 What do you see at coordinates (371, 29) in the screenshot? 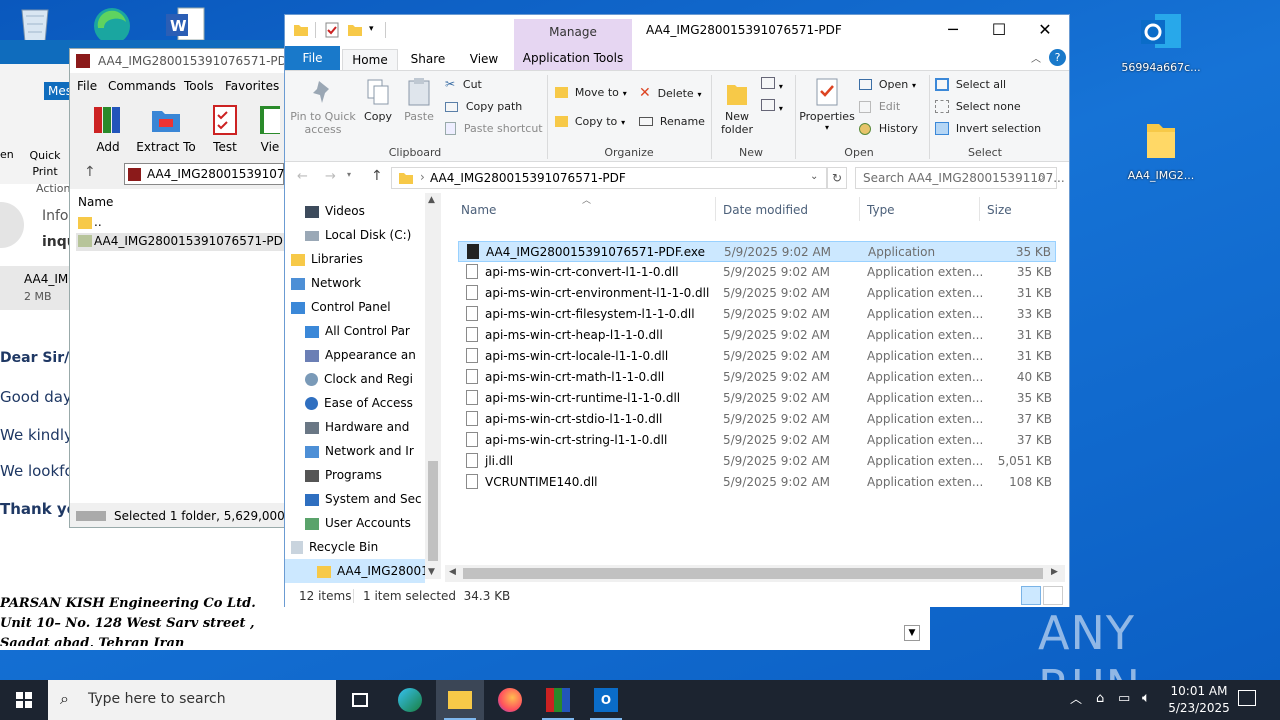
I see `qat-dropdown-icon: ▾` at bounding box center [371, 29].